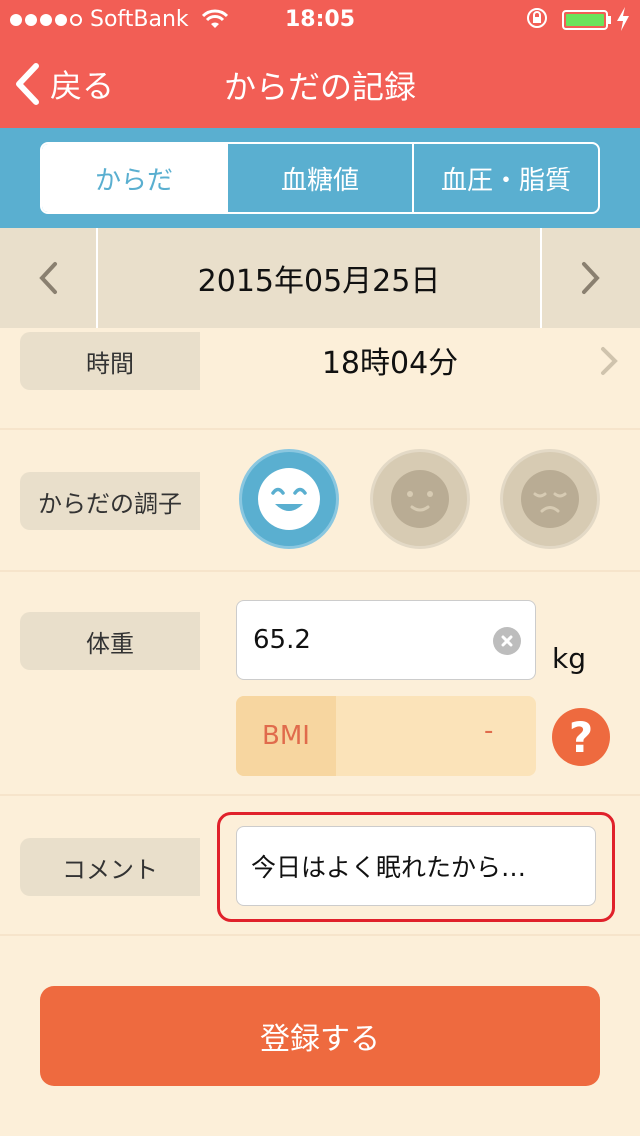 This screenshot has height=1136, width=640. I want to click on question-icon: ?, so click(581, 737).